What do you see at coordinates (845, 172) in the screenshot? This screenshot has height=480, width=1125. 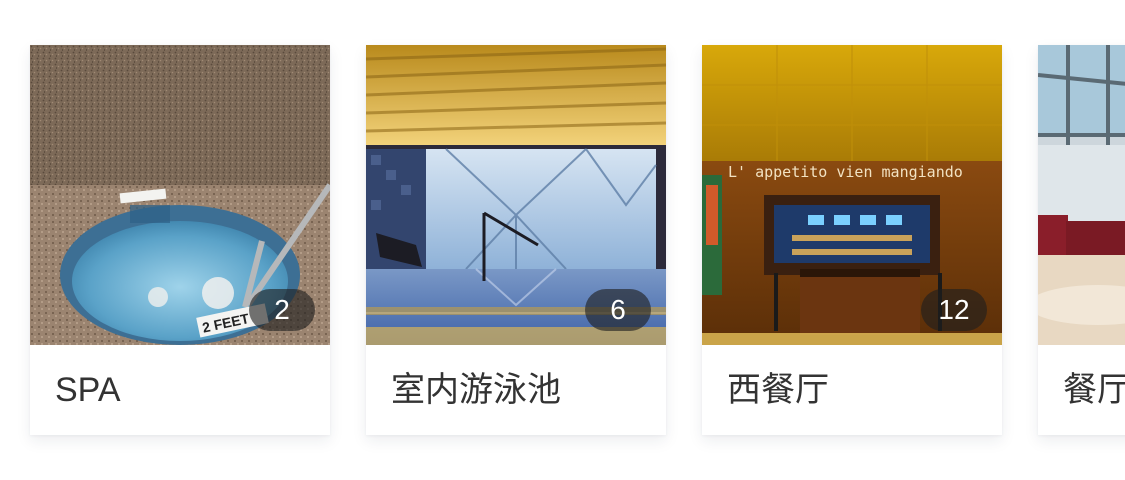 I see `restaurant-wall-lettering: L' appetito vien mangiando` at bounding box center [845, 172].